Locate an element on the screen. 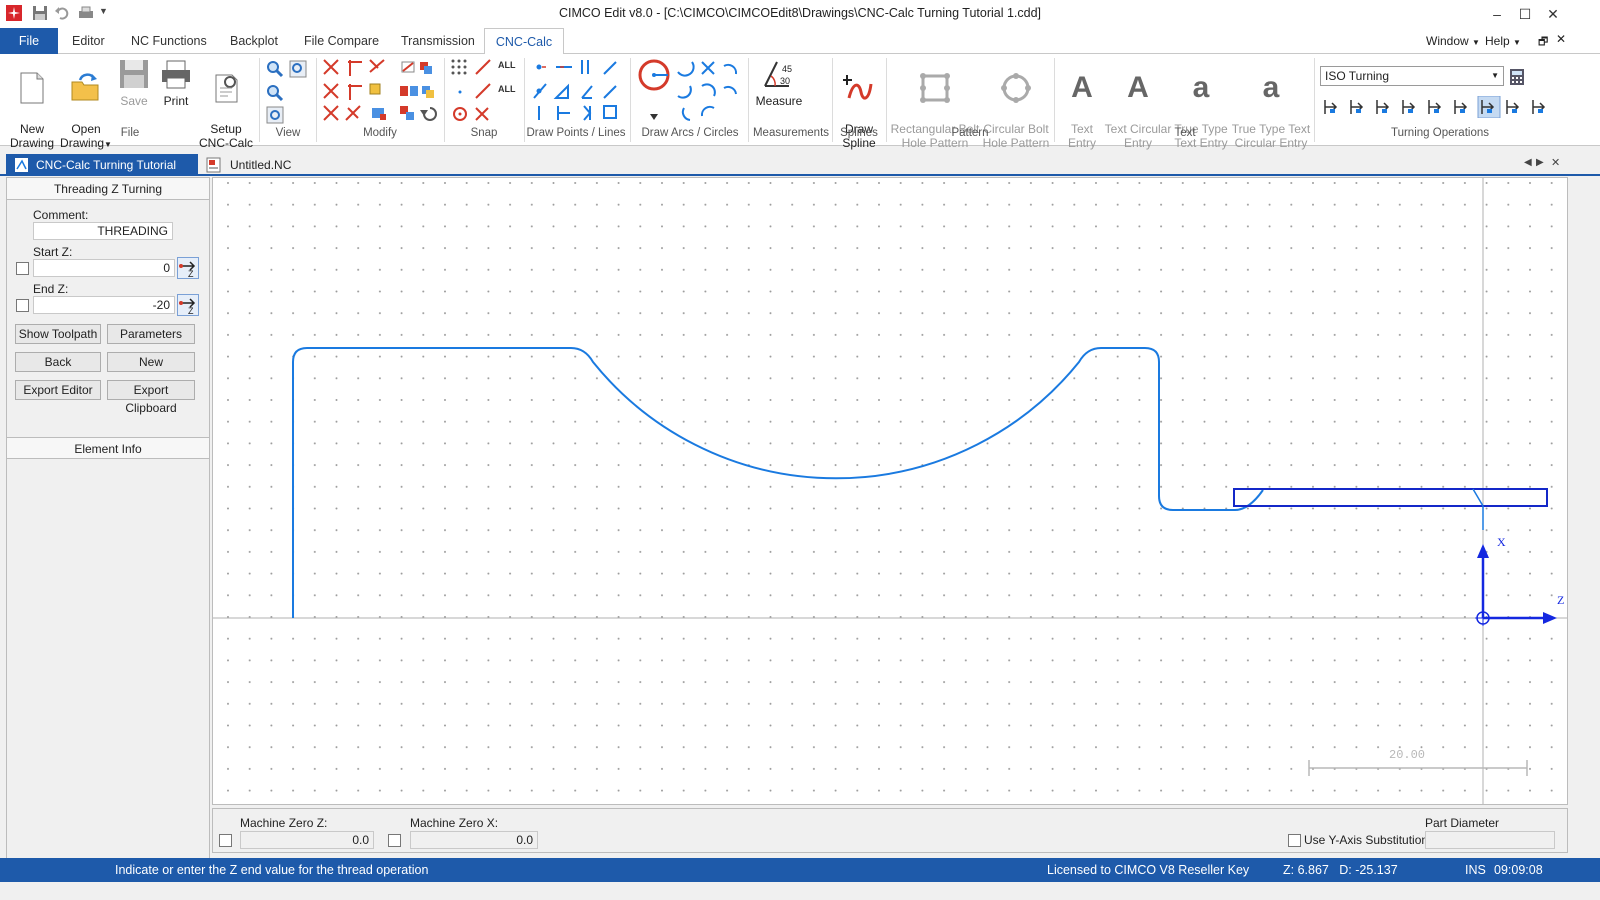 The image size is (1600, 900). measure-angle-icon: 45 30 is located at coordinates (778, 74).